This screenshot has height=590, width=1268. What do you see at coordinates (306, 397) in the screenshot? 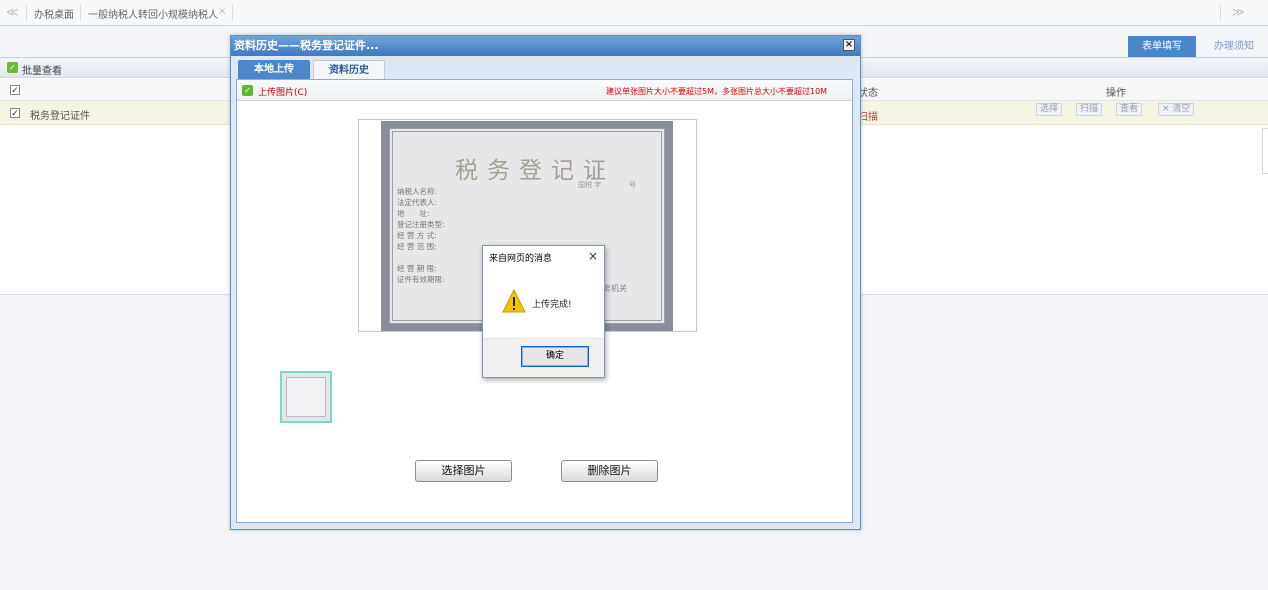
I see `thumbnail-image` at bounding box center [306, 397].